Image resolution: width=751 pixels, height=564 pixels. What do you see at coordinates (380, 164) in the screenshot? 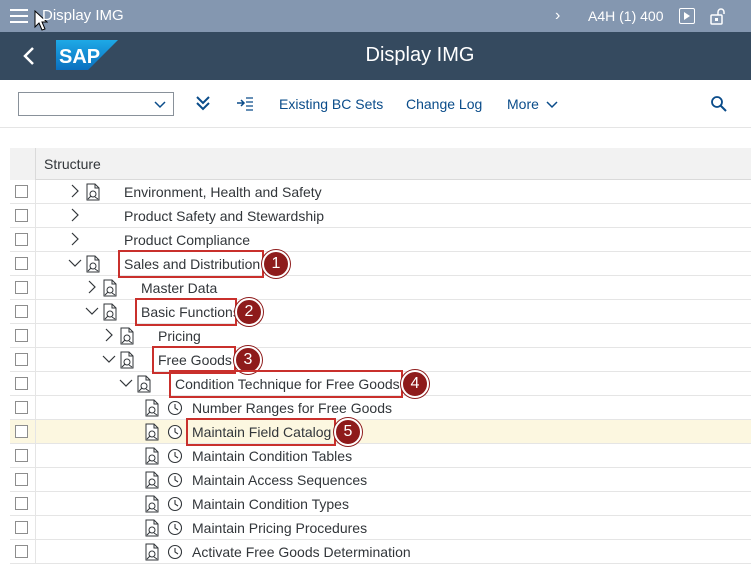
I see `tree-header: Structure` at bounding box center [380, 164].